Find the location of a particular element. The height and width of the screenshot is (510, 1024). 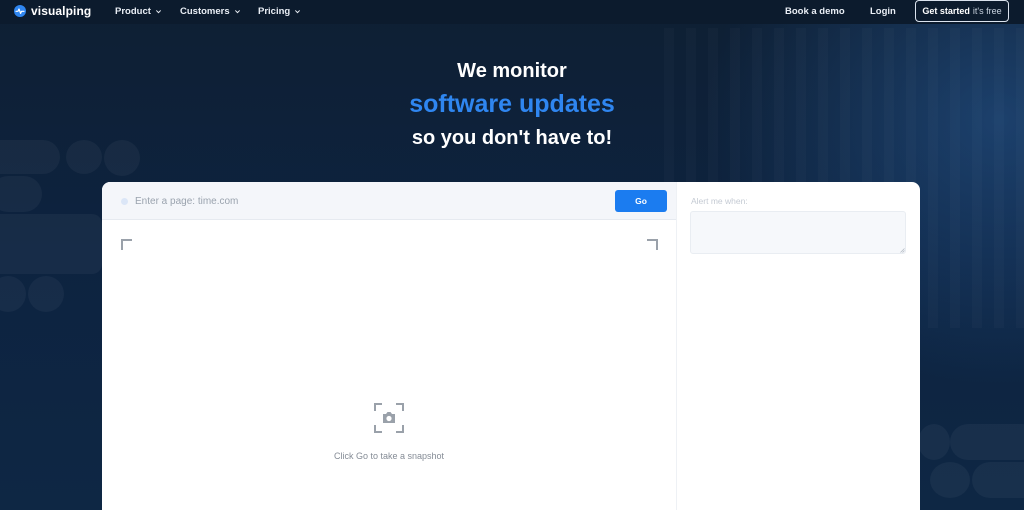

book-demo-link: Book a demo is located at coordinates (815, 11).